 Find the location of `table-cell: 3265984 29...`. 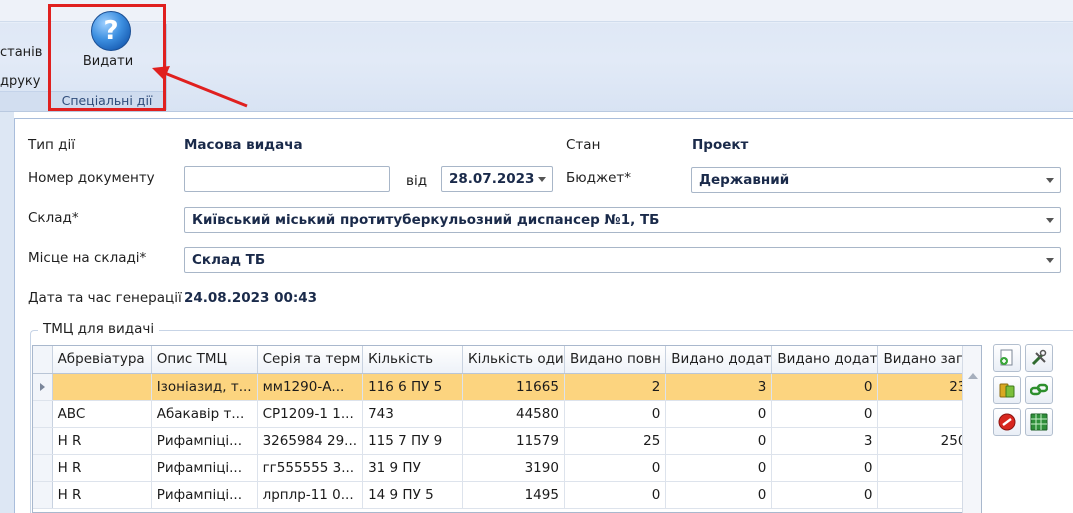

table-cell: 3265984 29... is located at coordinates (310, 441).